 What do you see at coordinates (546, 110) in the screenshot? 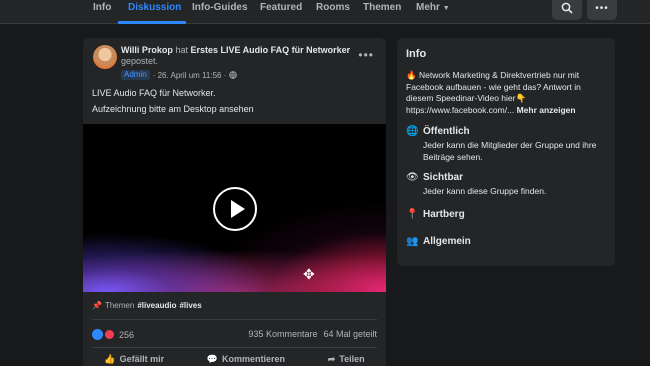
I see `show-more-link: Mehr anzeigen` at bounding box center [546, 110].